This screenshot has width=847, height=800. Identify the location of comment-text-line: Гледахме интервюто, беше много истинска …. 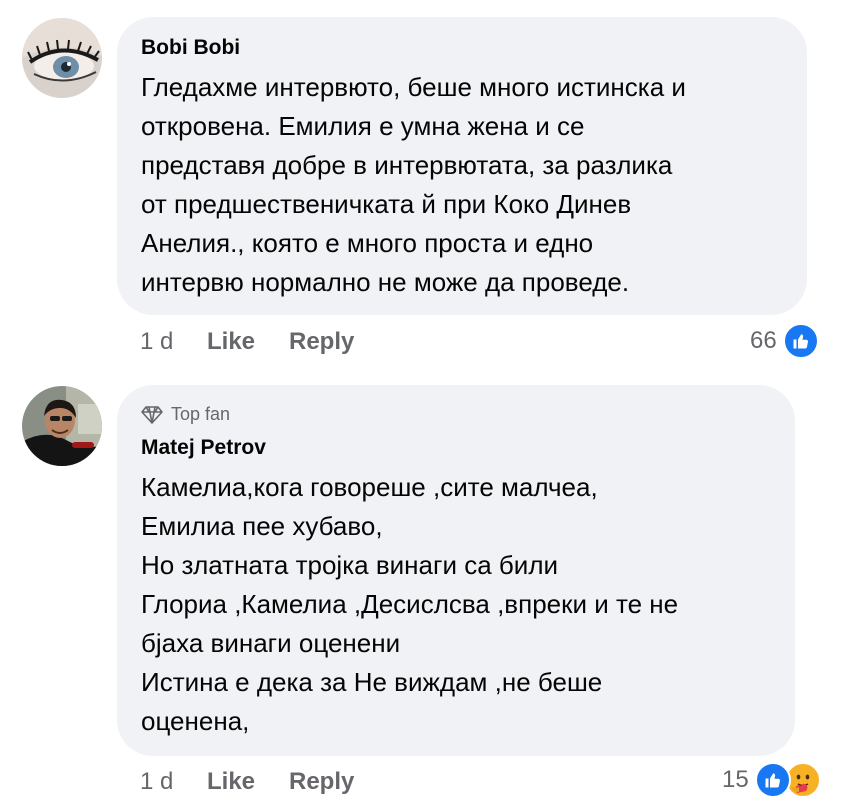
(413, 87).